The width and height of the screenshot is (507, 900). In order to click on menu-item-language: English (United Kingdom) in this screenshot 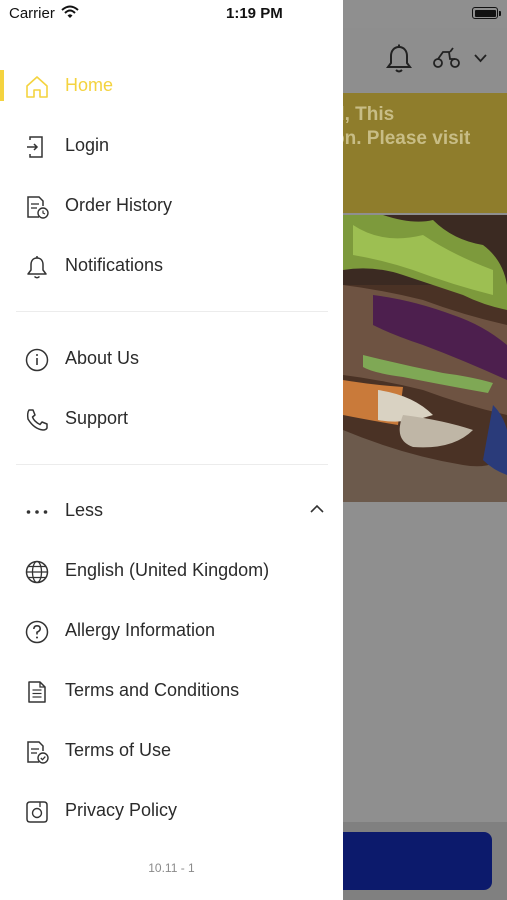, I will do `click(171, 571)`.